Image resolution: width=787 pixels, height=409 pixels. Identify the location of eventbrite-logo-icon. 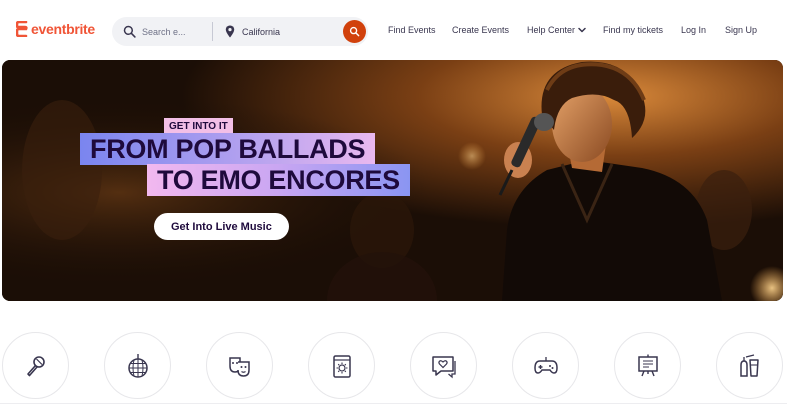
(22, 29).